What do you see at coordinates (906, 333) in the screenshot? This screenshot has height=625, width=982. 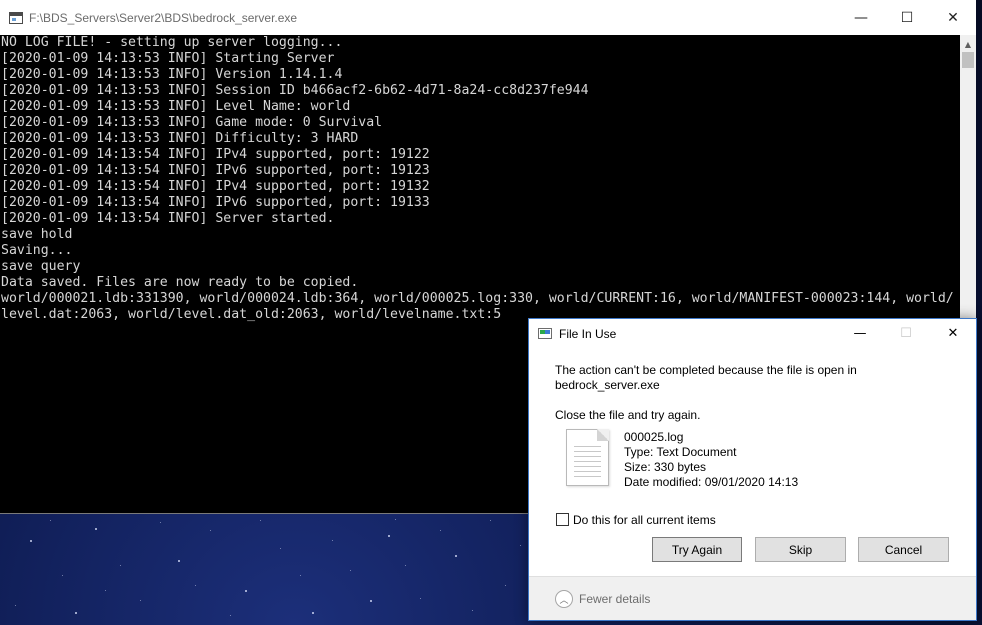 I see `dialog-maximize-button: ☐` at bounding box center [906, 333].